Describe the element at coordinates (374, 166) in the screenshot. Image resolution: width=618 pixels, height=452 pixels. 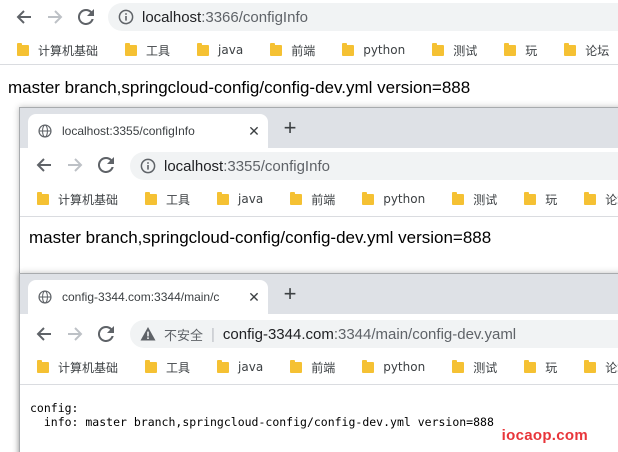
I see `middle-address-bar: localhost:3355/configInfo` at that location.